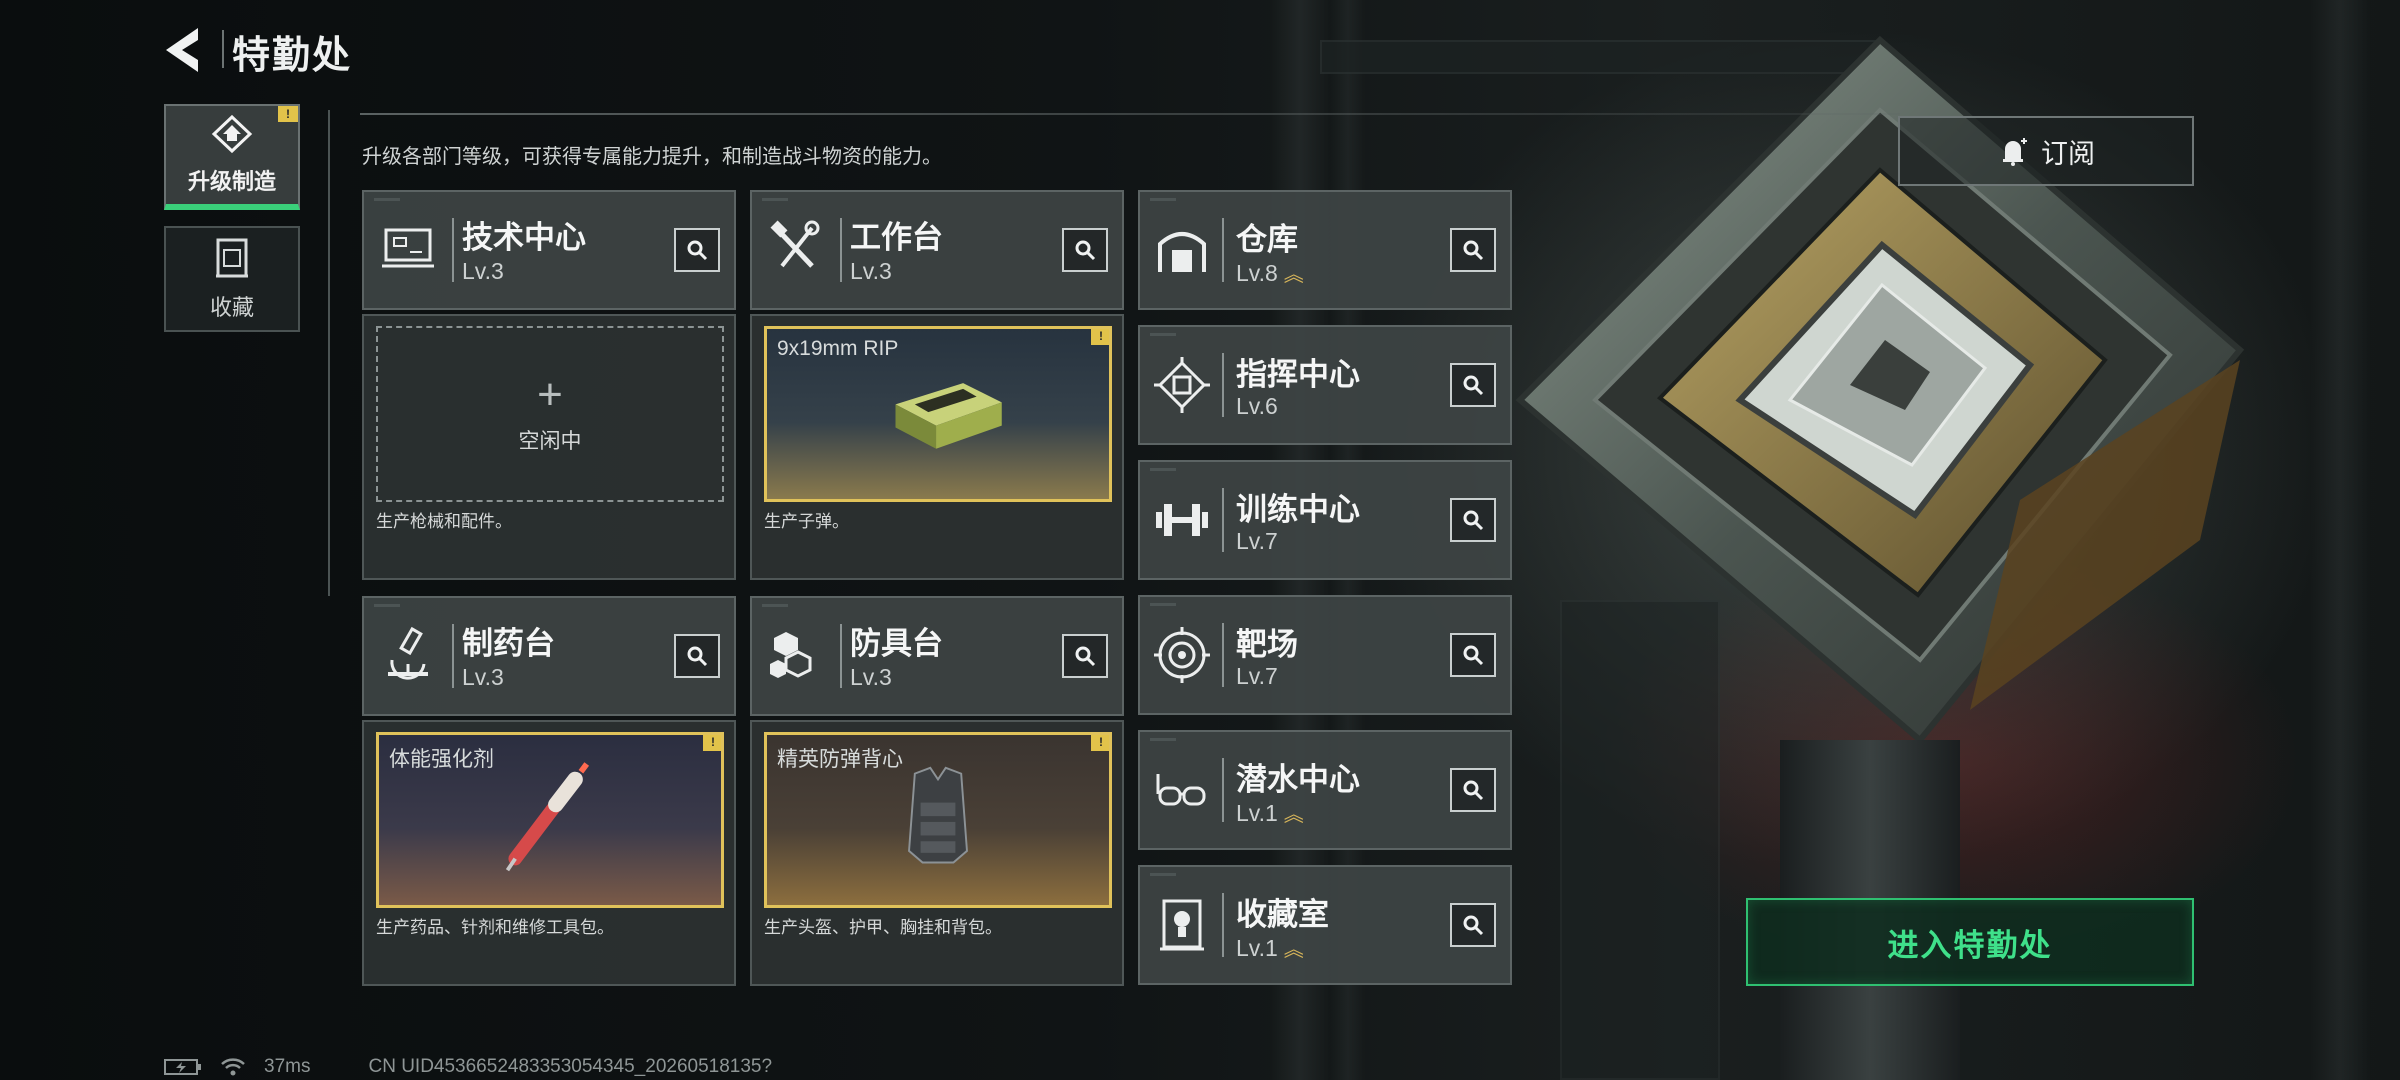 This screenshot has width=2400, height=1080. I want to click on ping-text: 37ms, so click(287, 1066).